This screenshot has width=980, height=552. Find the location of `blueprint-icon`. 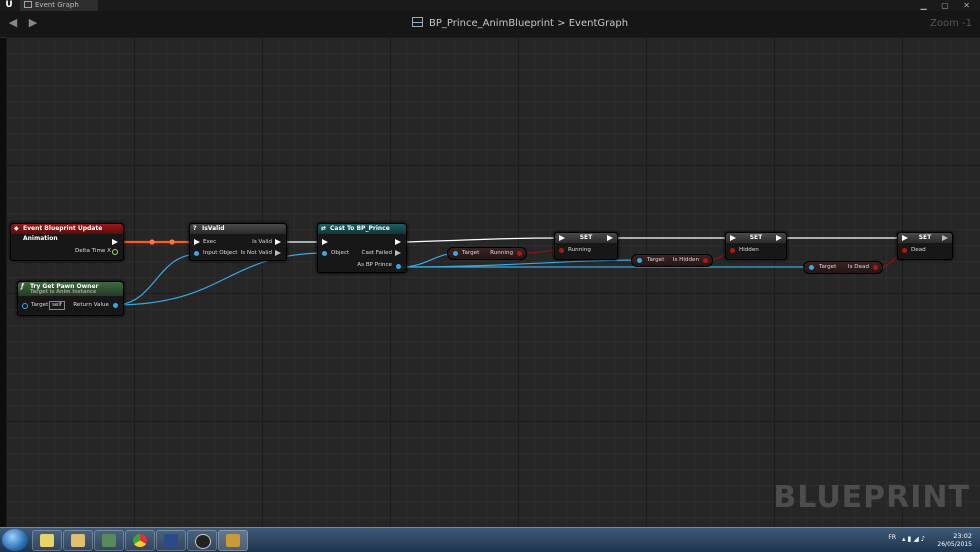

blueprint-icon is located at coordinates (417, 22).